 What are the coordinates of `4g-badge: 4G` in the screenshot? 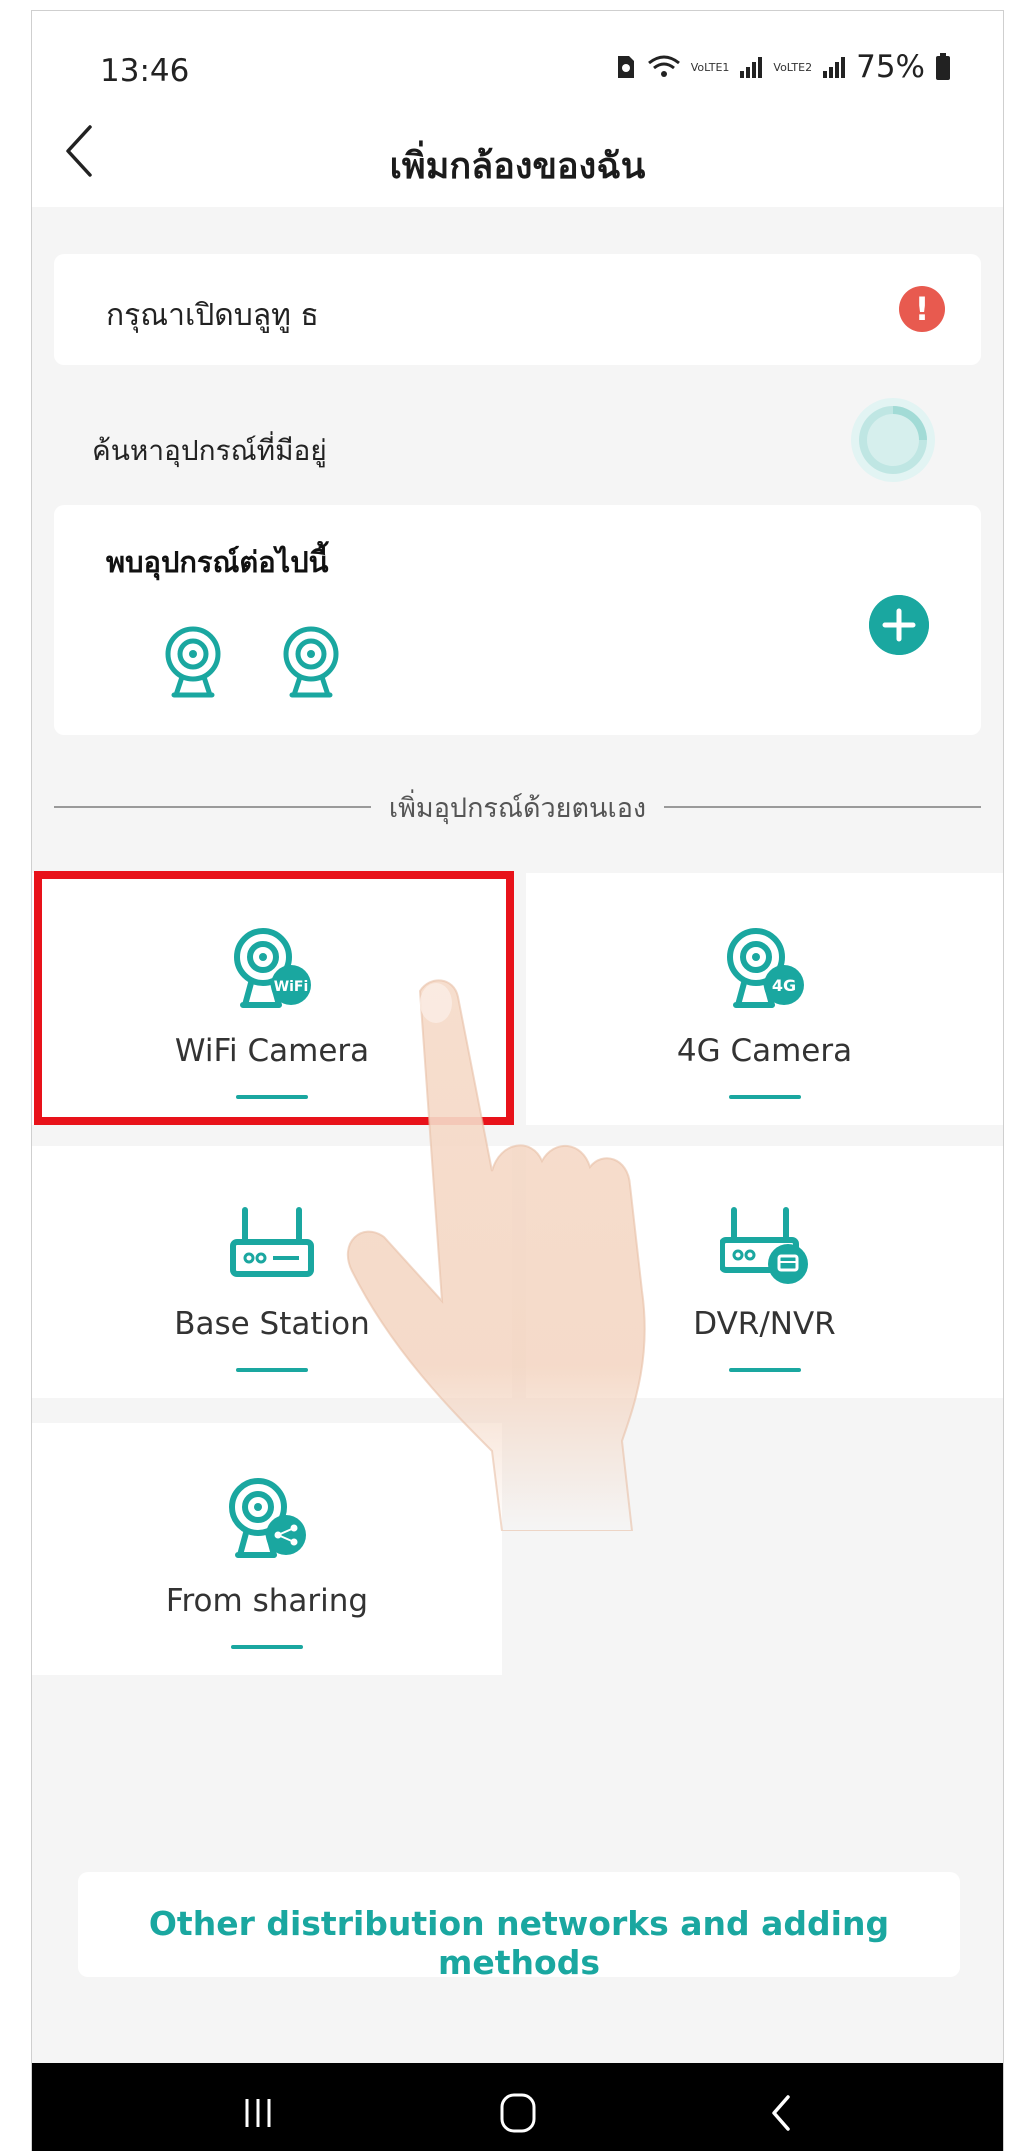 It's located at (783, 985).